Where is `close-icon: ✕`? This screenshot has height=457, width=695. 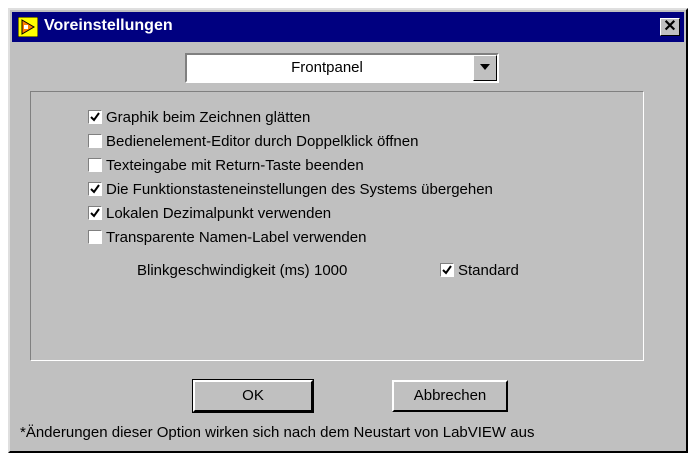
close-icon: ✕ is located at coordinates (670, 26).